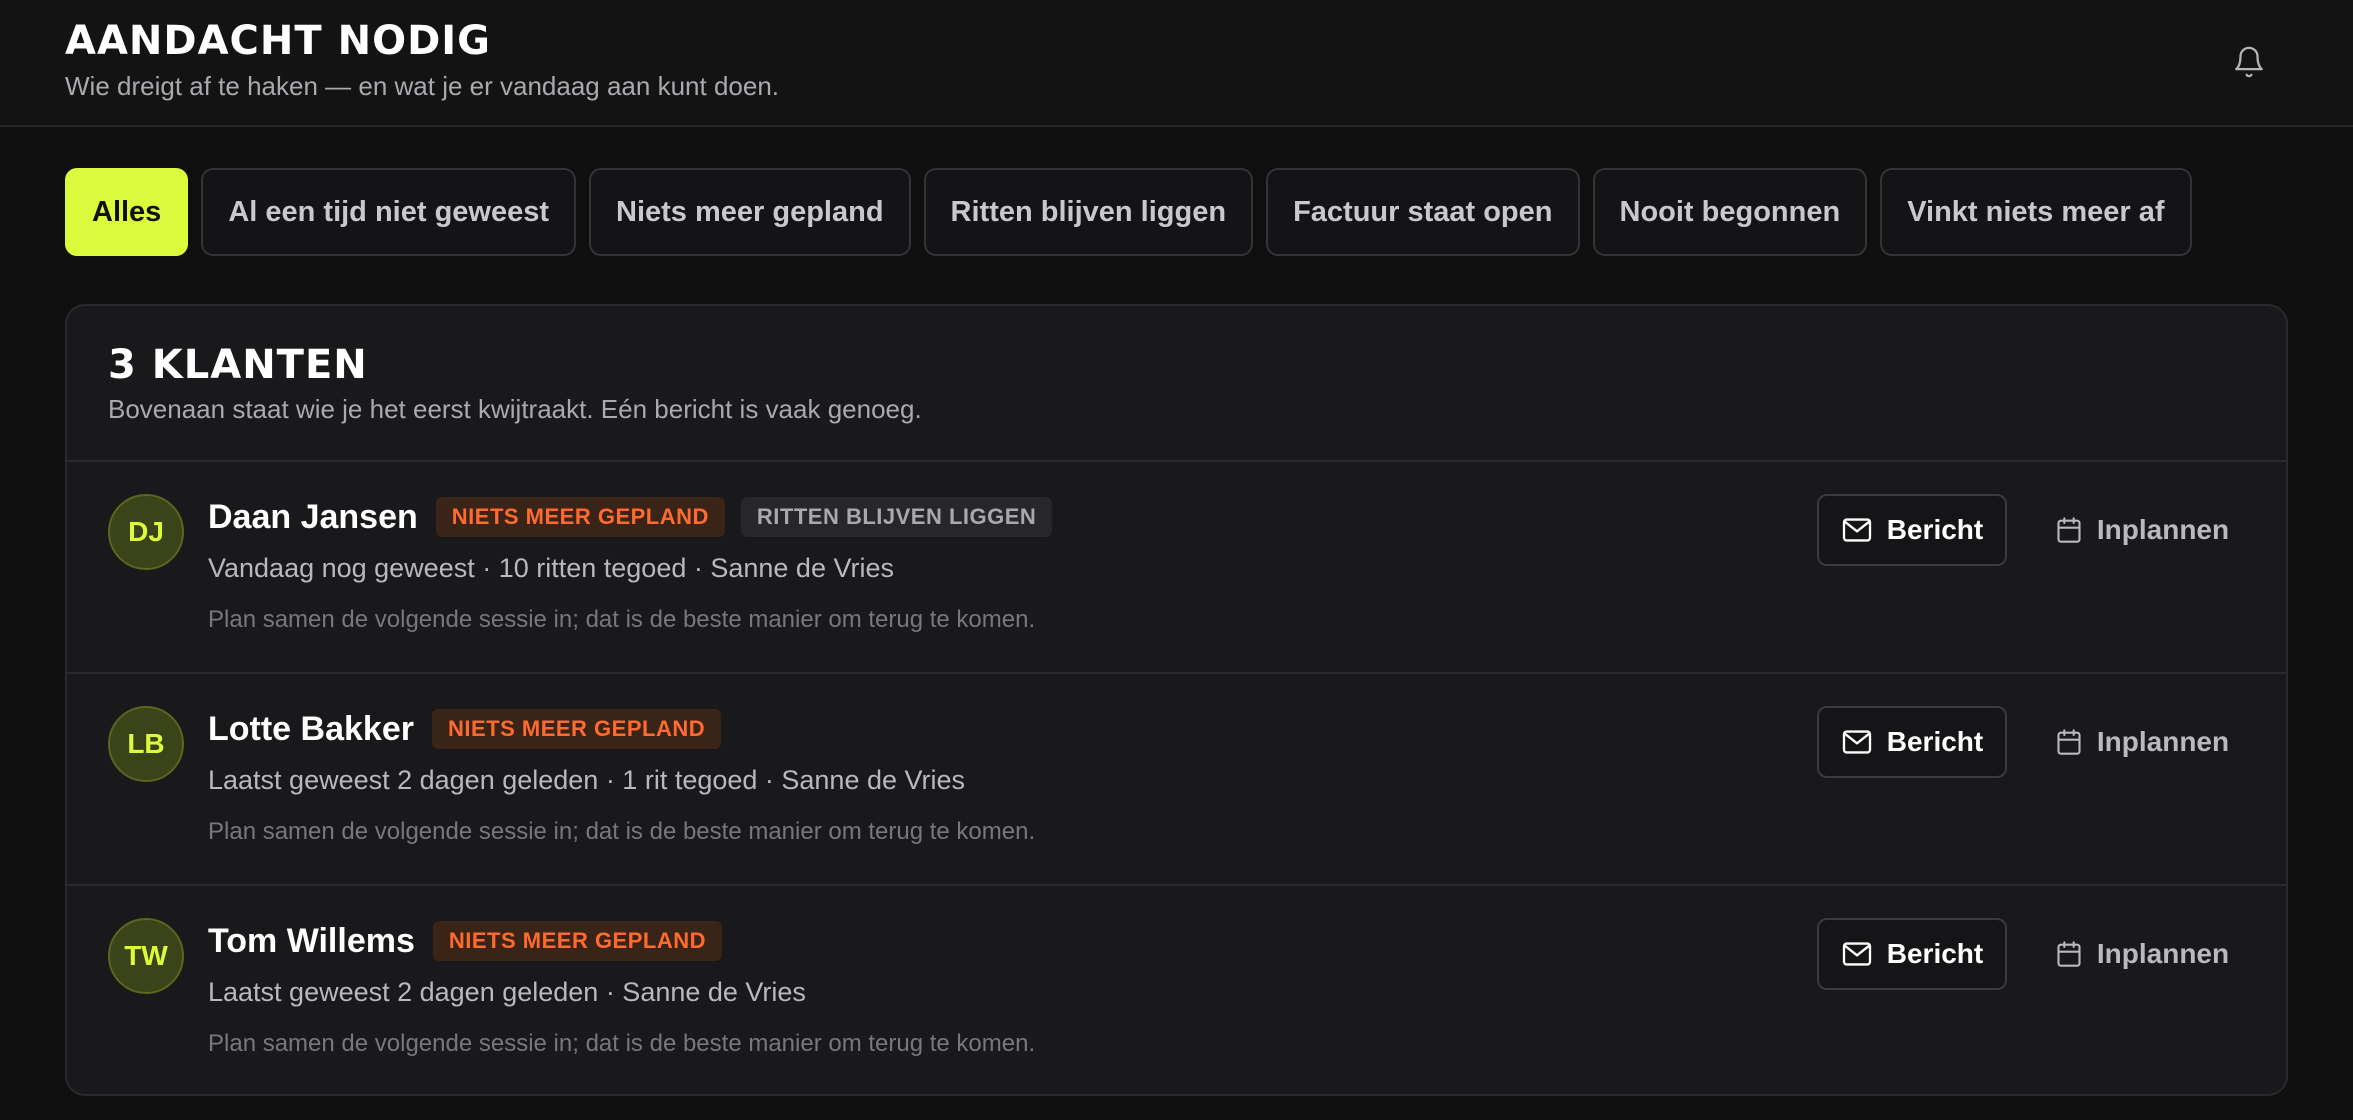  I want to click on filter-chip-alles: Alles, so click(127, 212).